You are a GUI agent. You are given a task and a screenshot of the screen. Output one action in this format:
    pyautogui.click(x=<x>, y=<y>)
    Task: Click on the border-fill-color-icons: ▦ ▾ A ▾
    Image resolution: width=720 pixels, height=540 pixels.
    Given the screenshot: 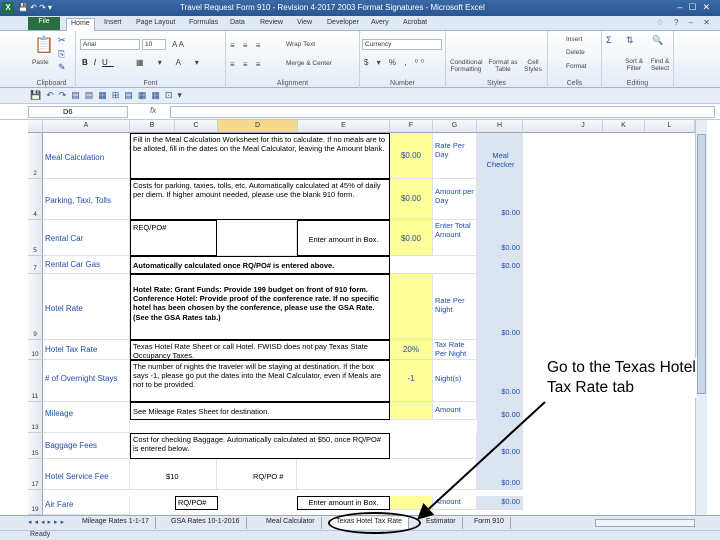 What is the action you would take?
    pyautogui.click(x=170, y=62)
    